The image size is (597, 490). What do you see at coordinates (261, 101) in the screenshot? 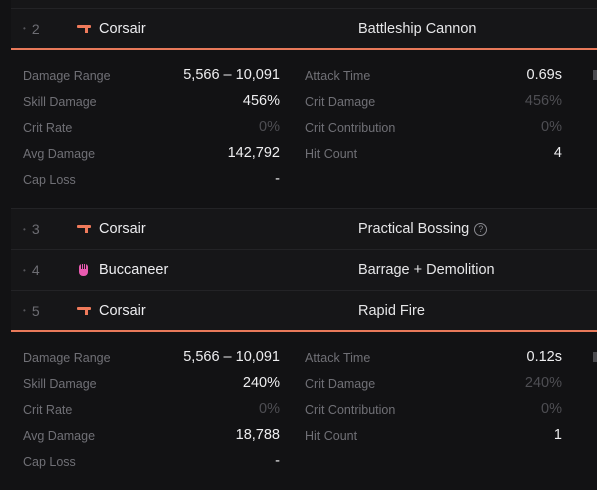
I see `skill-damage-value: 456%` at bounding box center [261, 101].